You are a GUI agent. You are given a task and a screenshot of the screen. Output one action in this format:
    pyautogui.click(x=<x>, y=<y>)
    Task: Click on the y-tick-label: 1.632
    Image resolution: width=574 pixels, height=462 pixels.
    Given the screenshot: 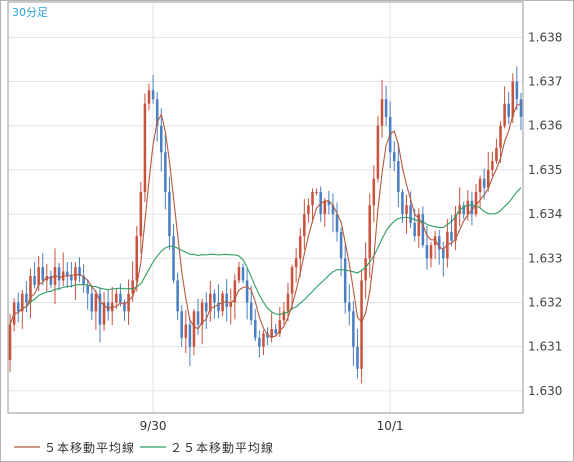 What is the action you would take?
    pyautogui.click(x=545, y=303)
    